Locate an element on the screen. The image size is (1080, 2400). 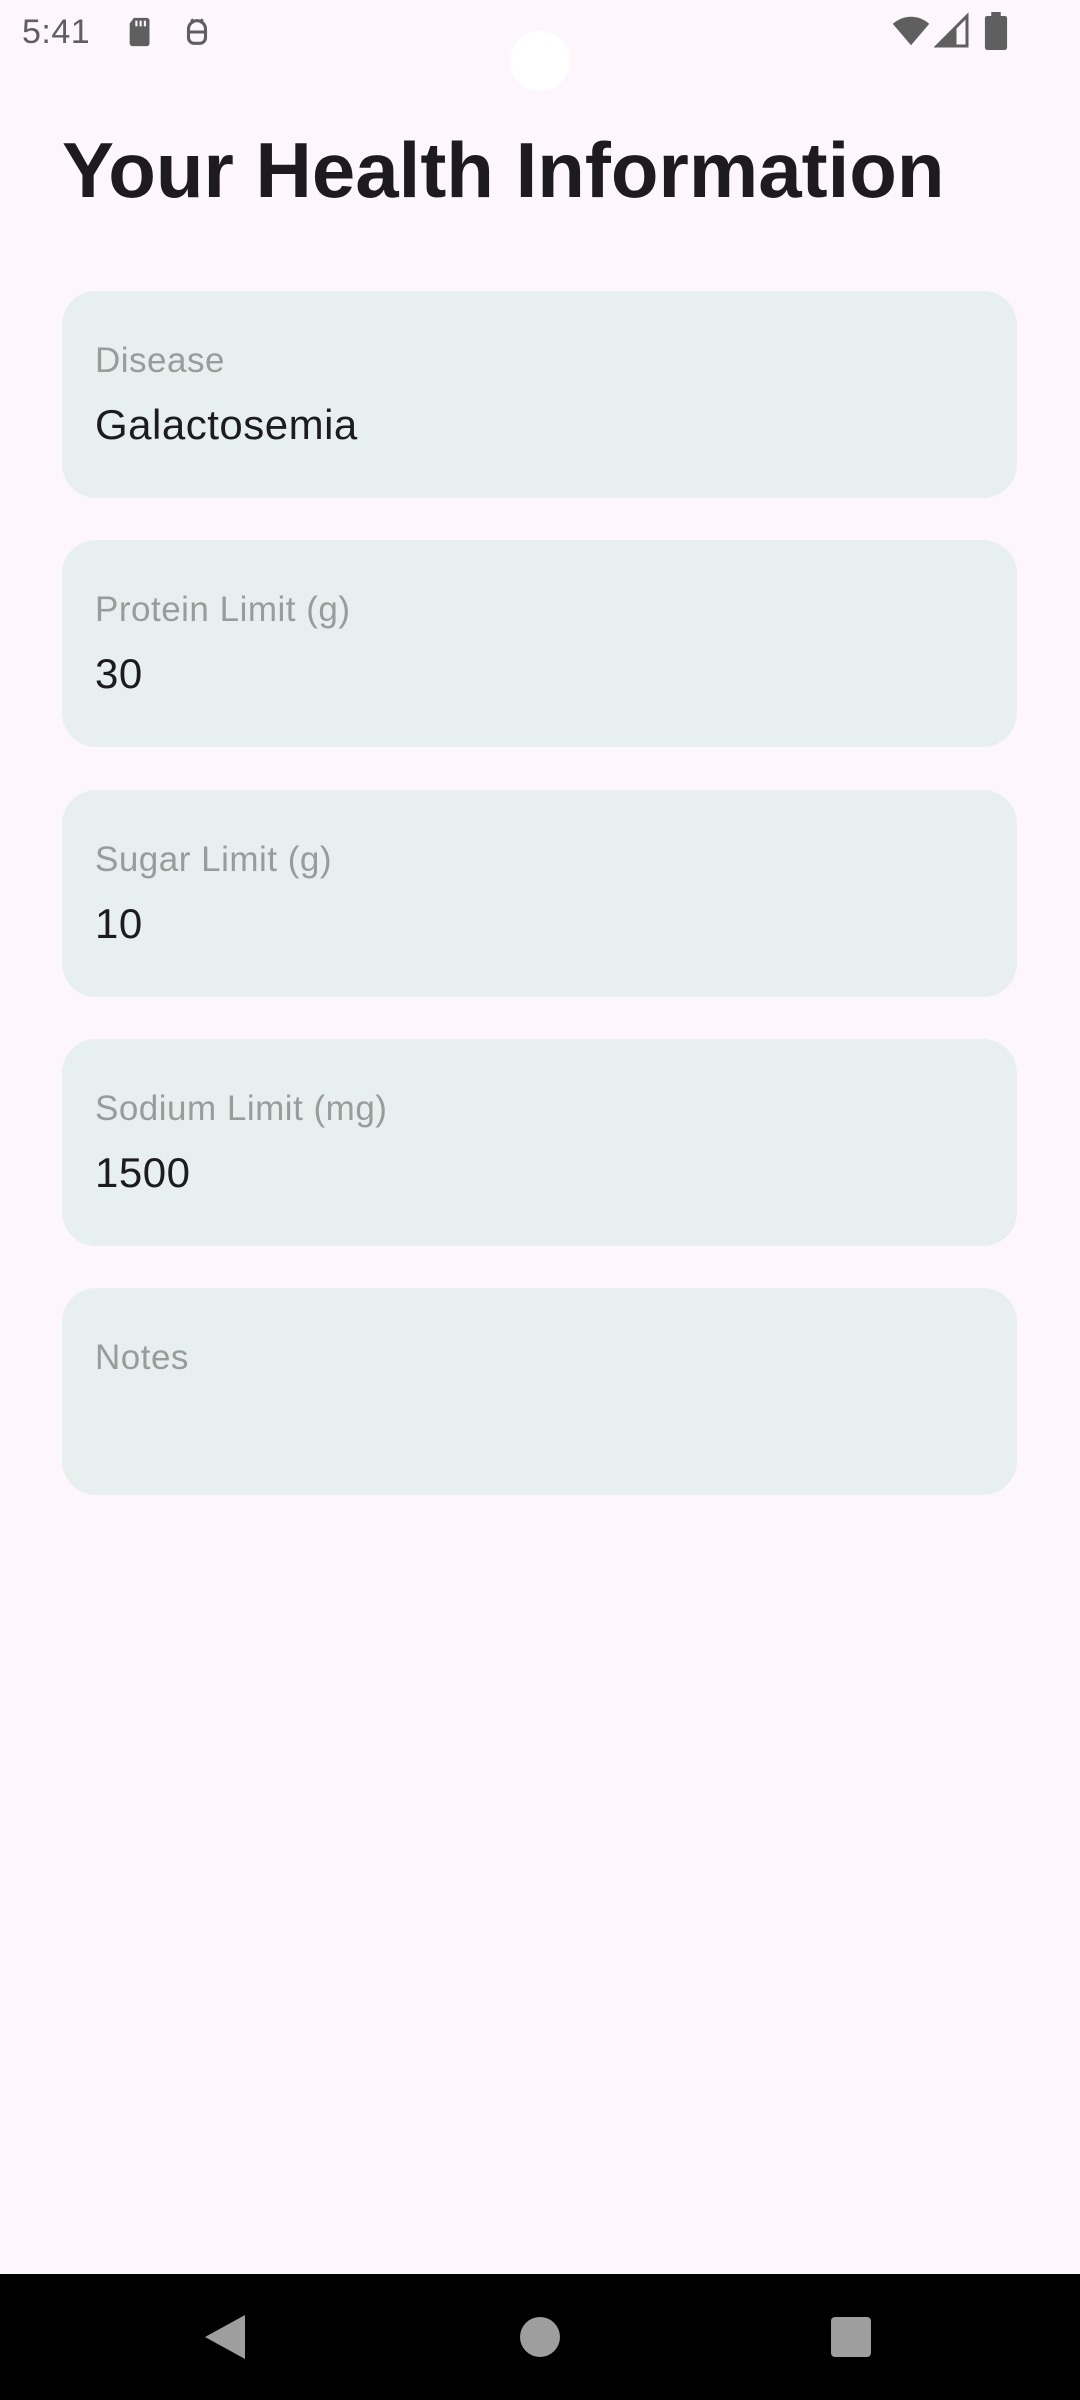
protein-limit-field: Protein Limit (g) 30 is located at coordinates (539, 643).